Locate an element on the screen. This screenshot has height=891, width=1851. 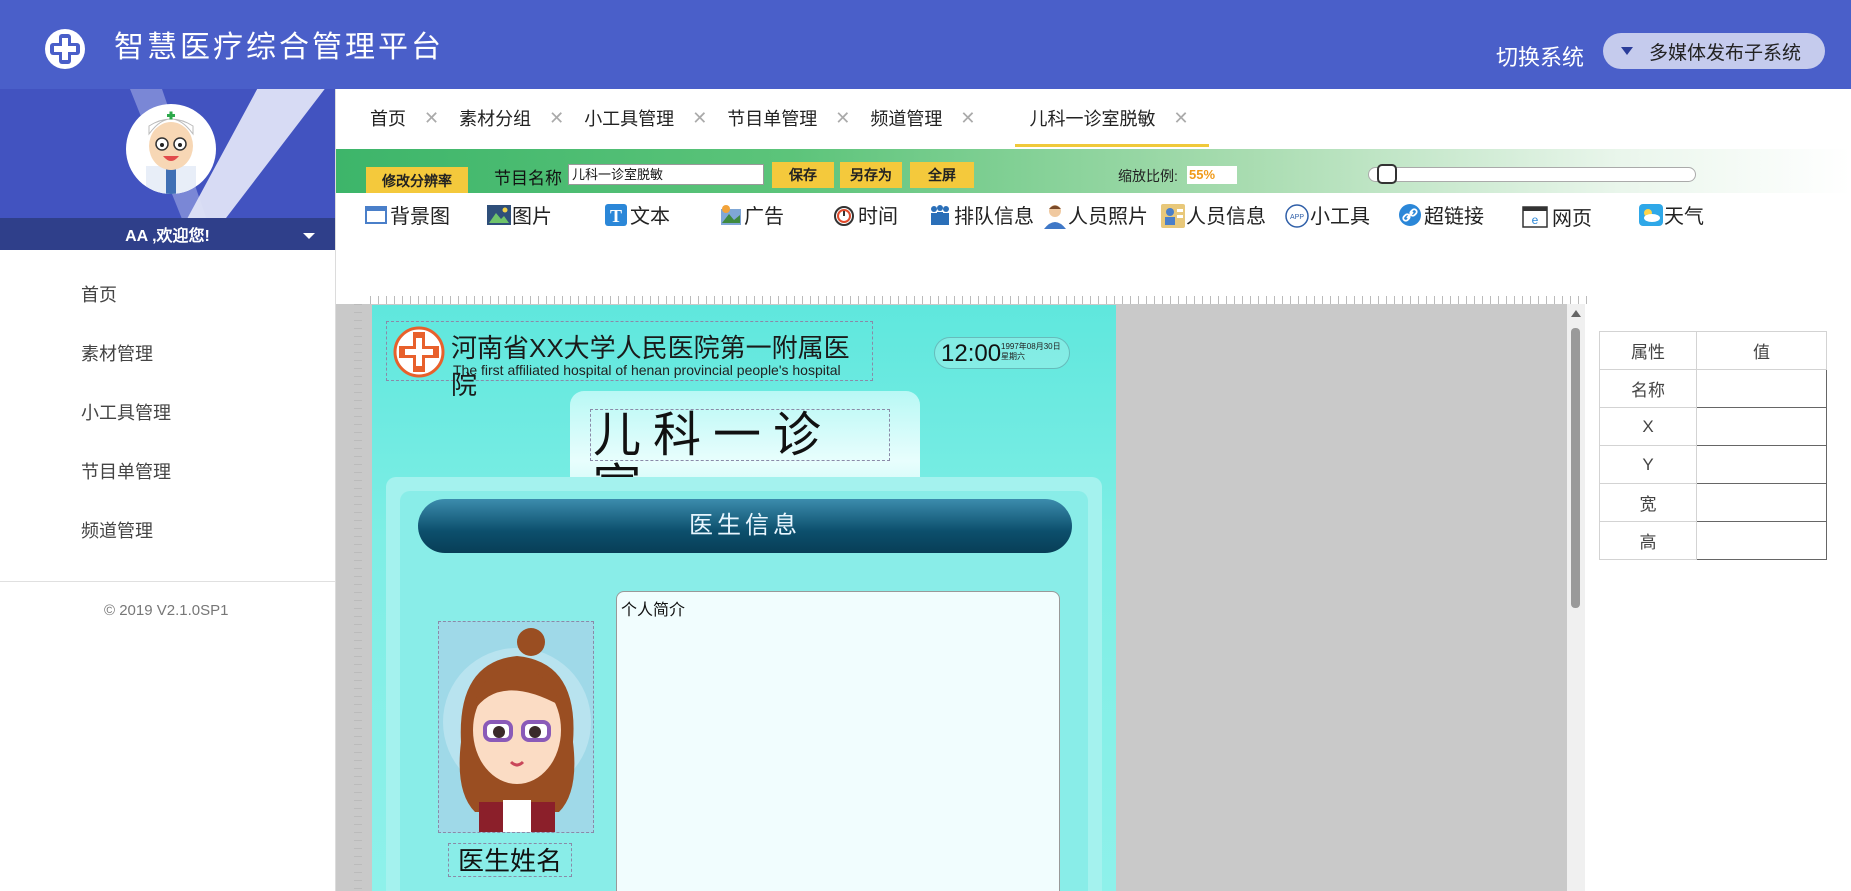
tab-home: 首页 ✕ is located at coordinates (397, 118).